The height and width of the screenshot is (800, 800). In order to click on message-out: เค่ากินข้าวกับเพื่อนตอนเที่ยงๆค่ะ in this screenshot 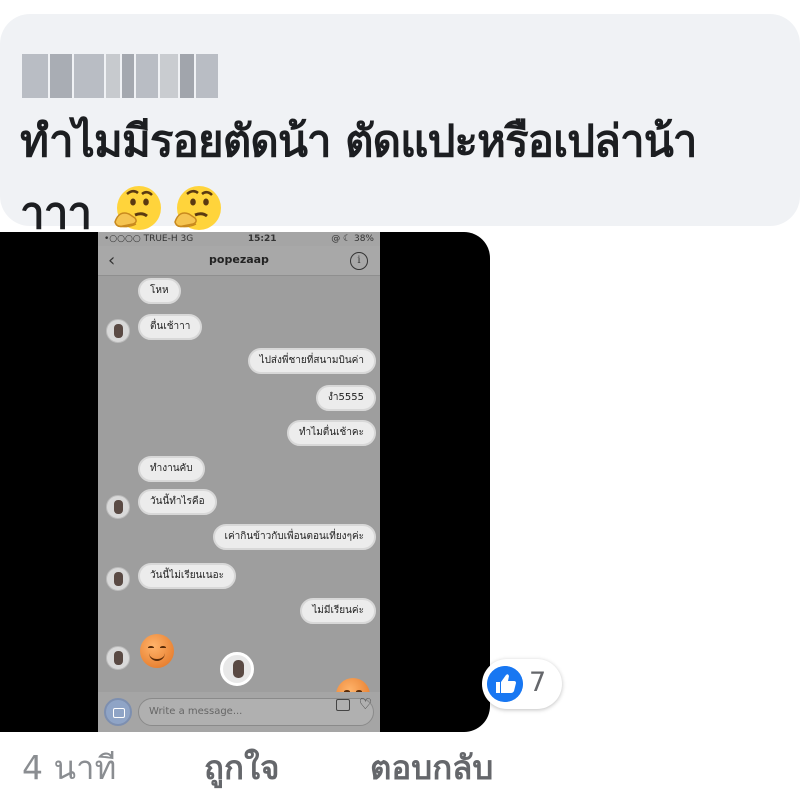, I will do `click(294, 537)`.